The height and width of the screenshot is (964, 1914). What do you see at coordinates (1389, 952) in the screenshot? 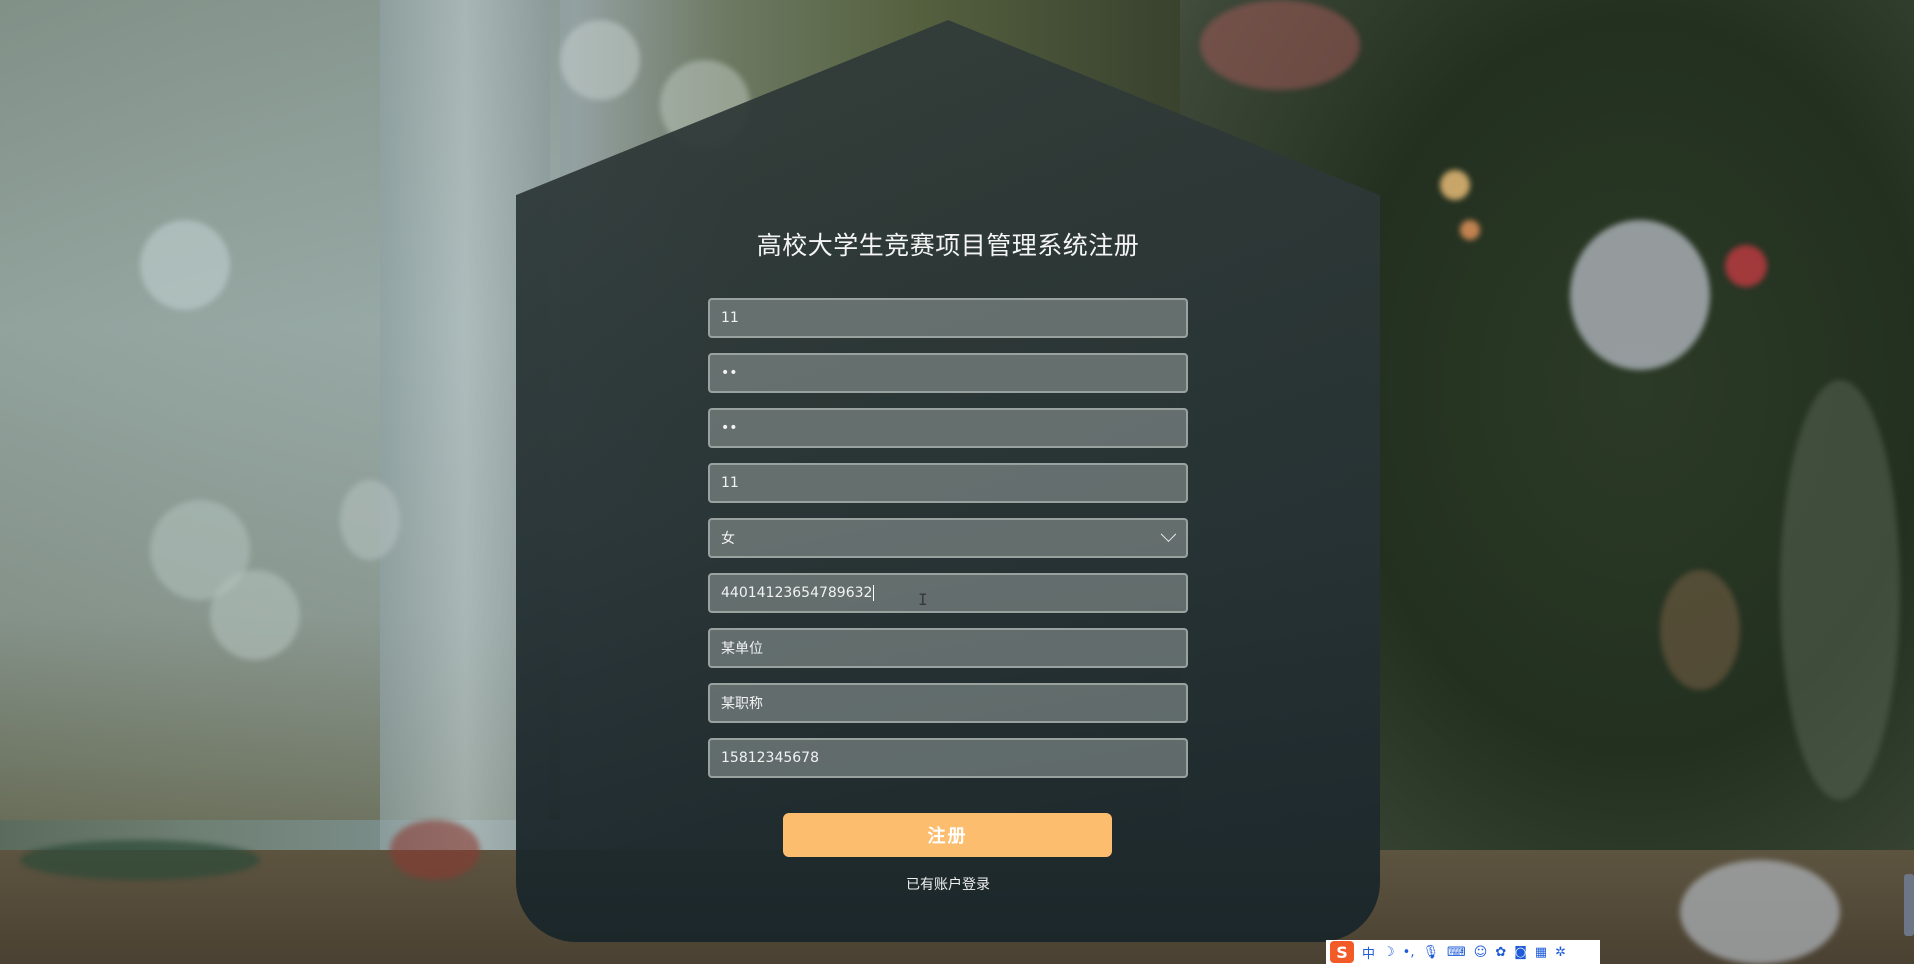
I see `moon-icon: ☽` at bounding box center [1389, 952].